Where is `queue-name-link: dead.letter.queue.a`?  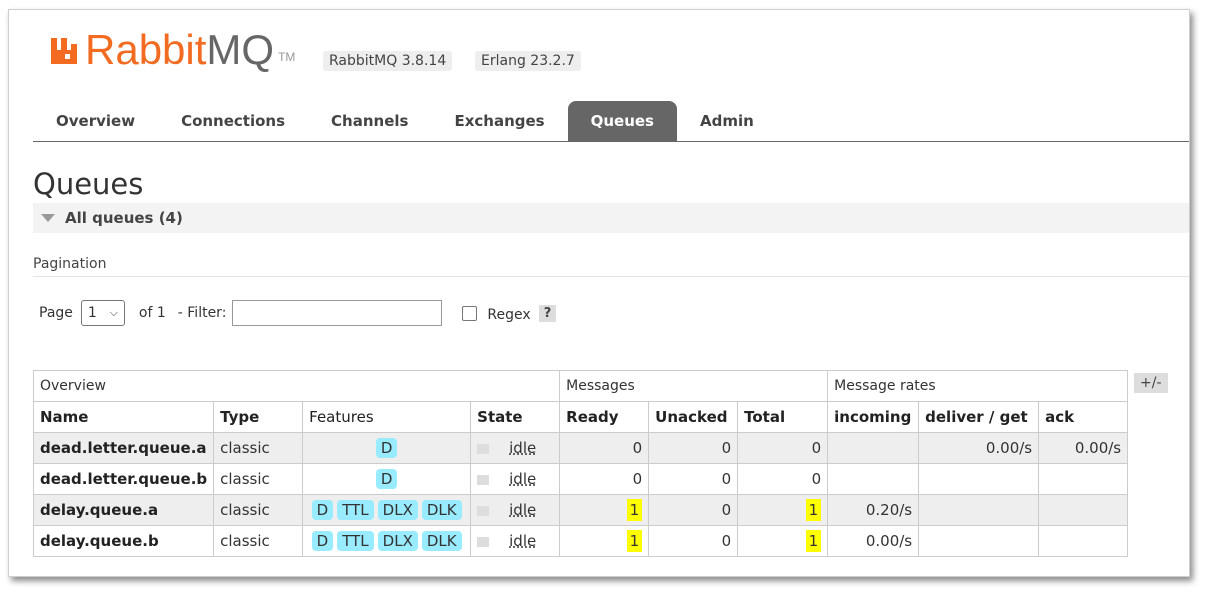 queue-name-link: dead.letter.queue.a is located at coordinates (123, 448).